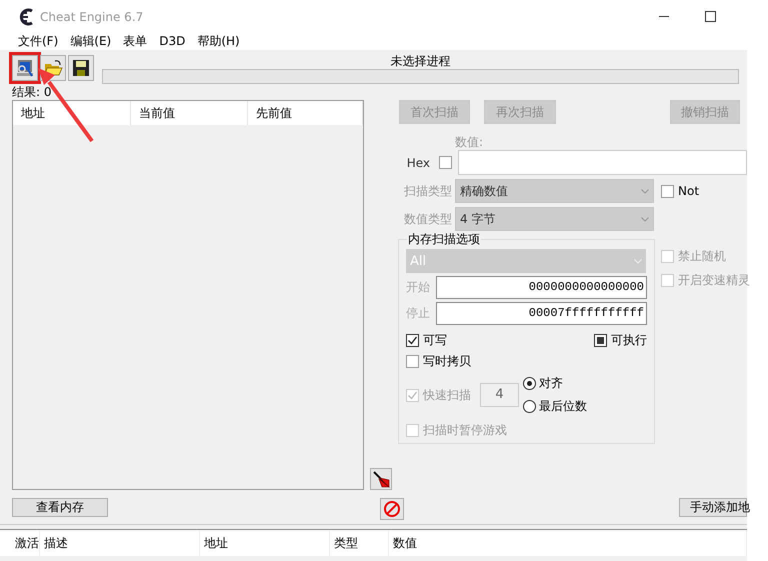 The height and width of the screenshot is (561, 768). I want to click on monitor-icon, so click(25, 68).